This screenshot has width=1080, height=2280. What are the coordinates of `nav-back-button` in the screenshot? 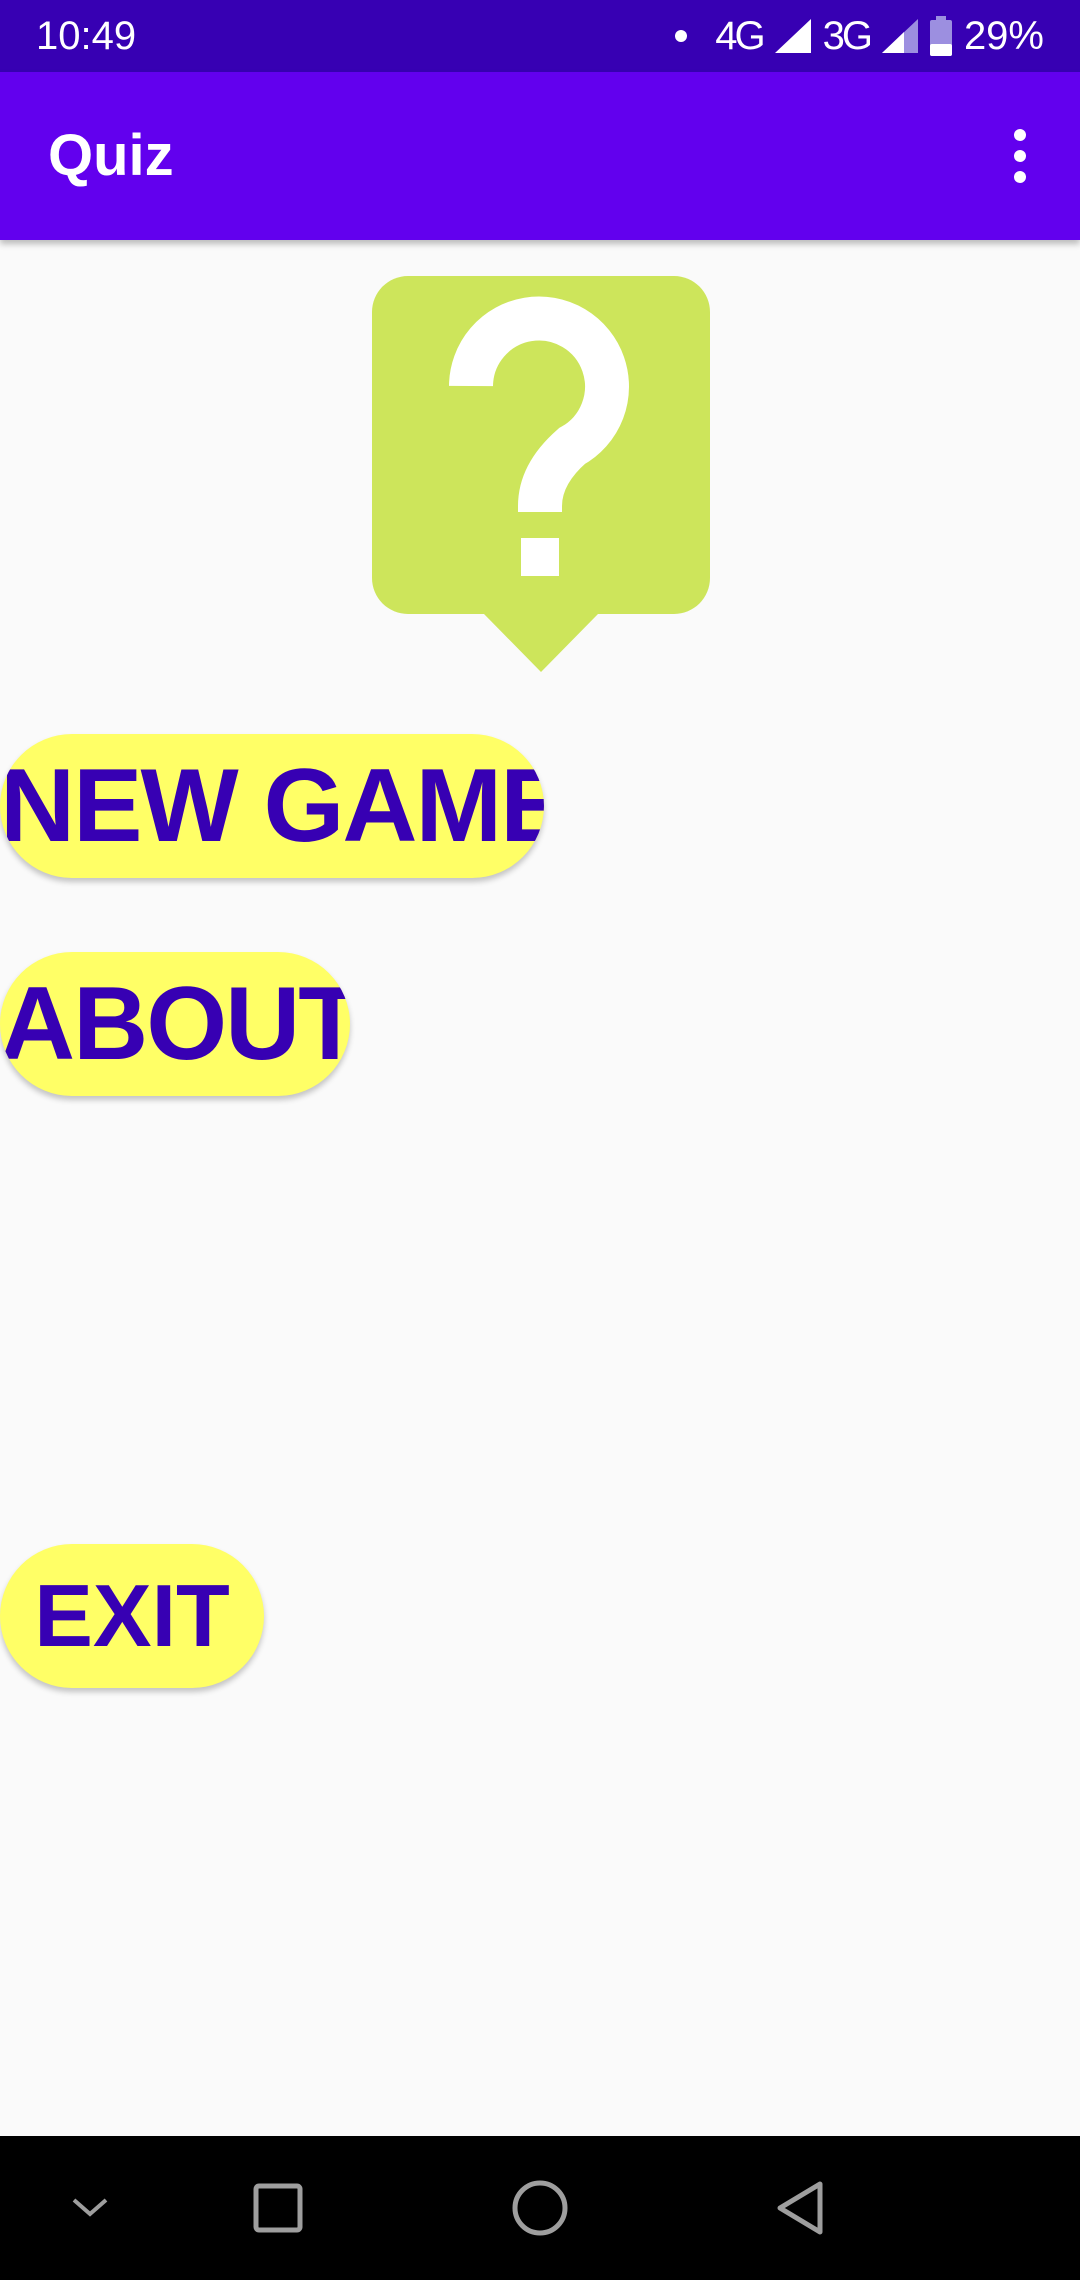 It's located at (800, 2208).